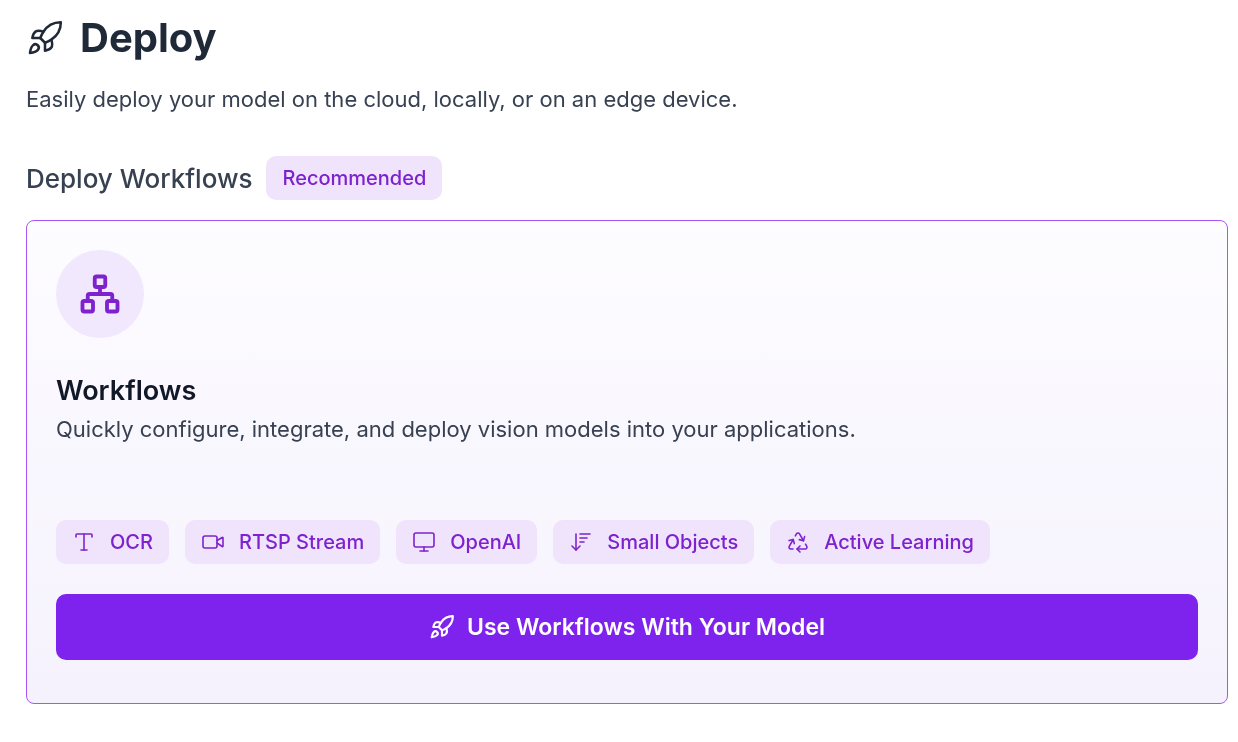  What do you see at coordinates (486, 542) in the screenshot?
I see `tag-label: OpenAI` at bounding box center [486, 542].